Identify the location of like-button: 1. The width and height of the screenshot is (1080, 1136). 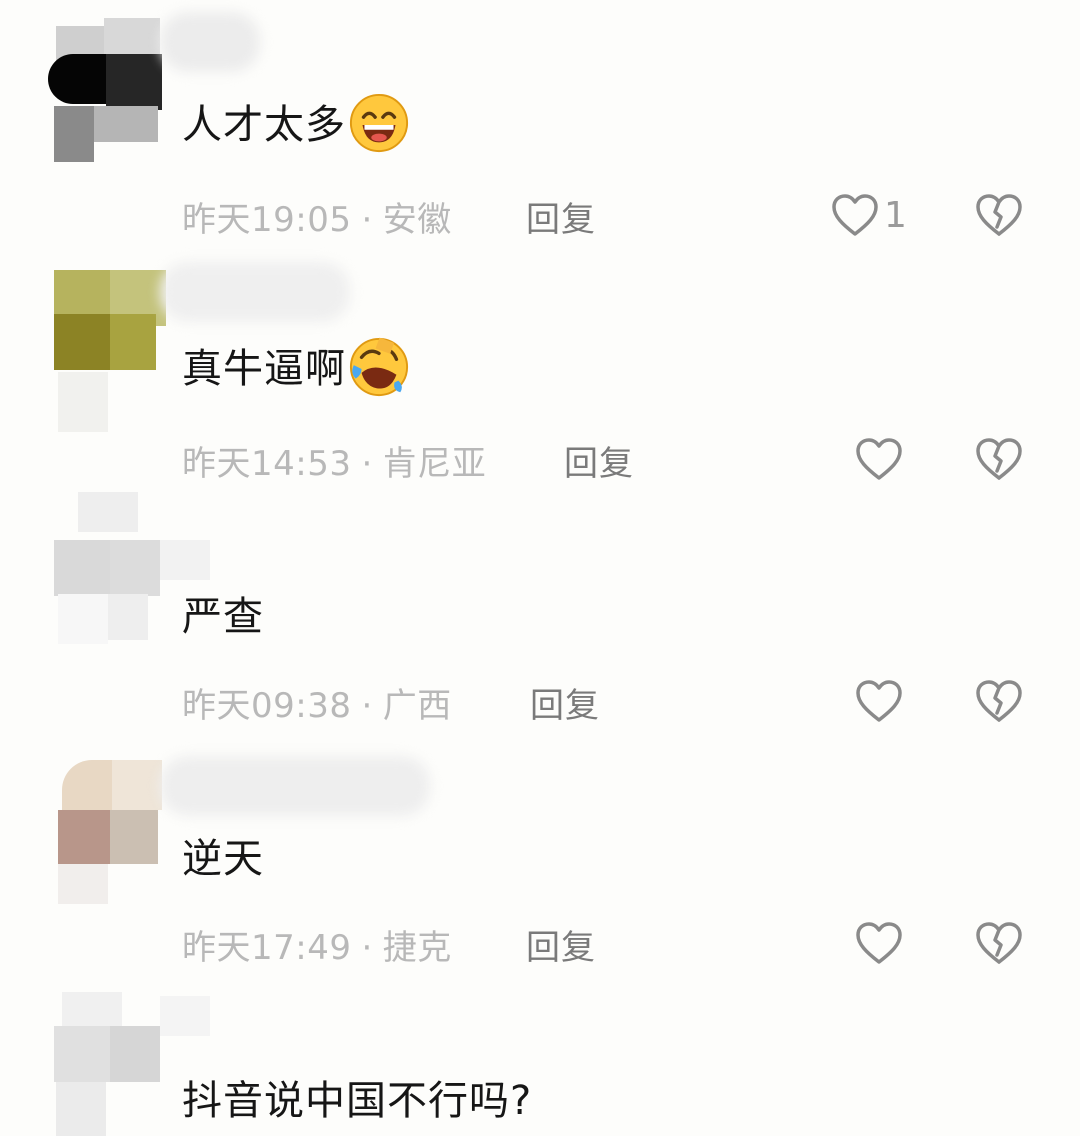
(868, 215).